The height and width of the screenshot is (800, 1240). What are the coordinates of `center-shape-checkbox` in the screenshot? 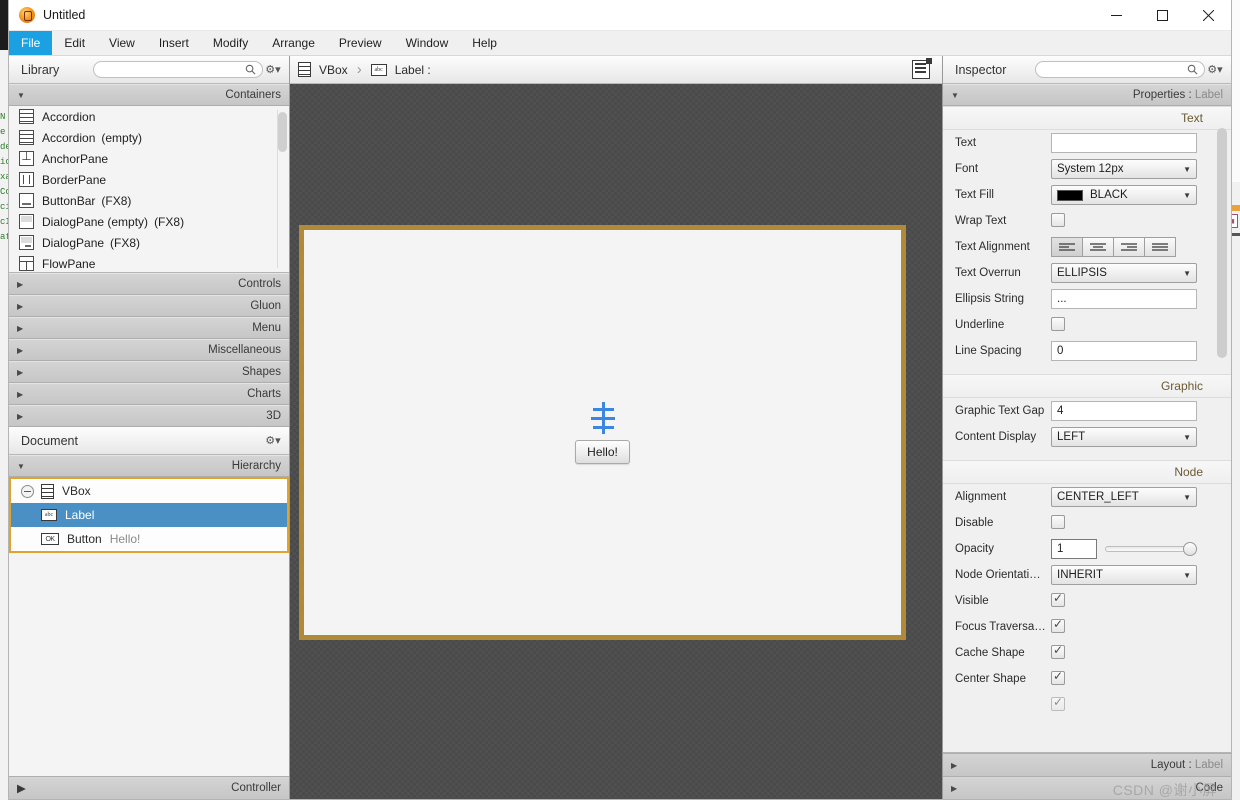 It's located at (1058, 677).